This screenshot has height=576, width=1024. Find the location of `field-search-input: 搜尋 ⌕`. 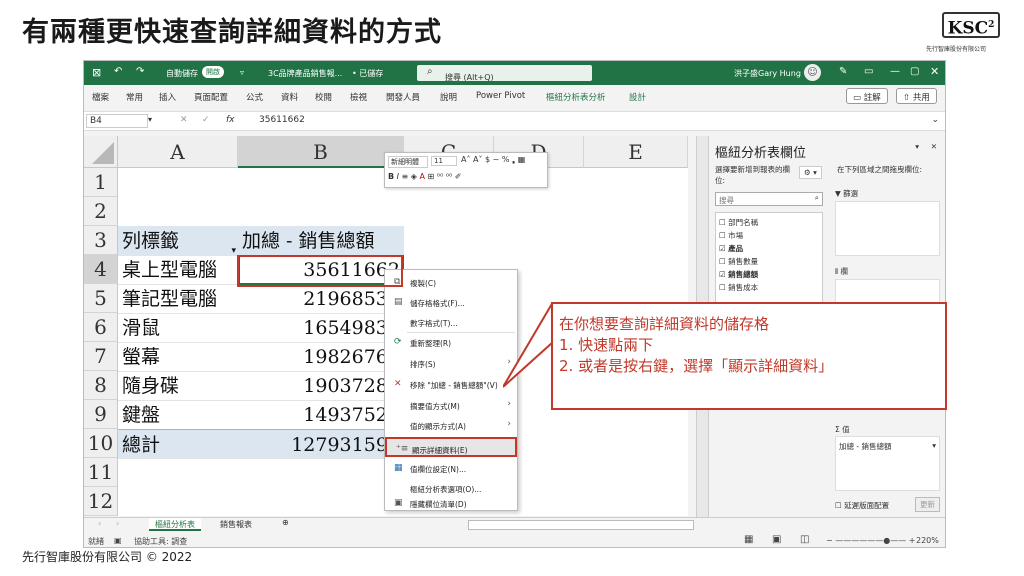

field-search-input: 搜尋 ⌕ is located at coordinates (769, 199).